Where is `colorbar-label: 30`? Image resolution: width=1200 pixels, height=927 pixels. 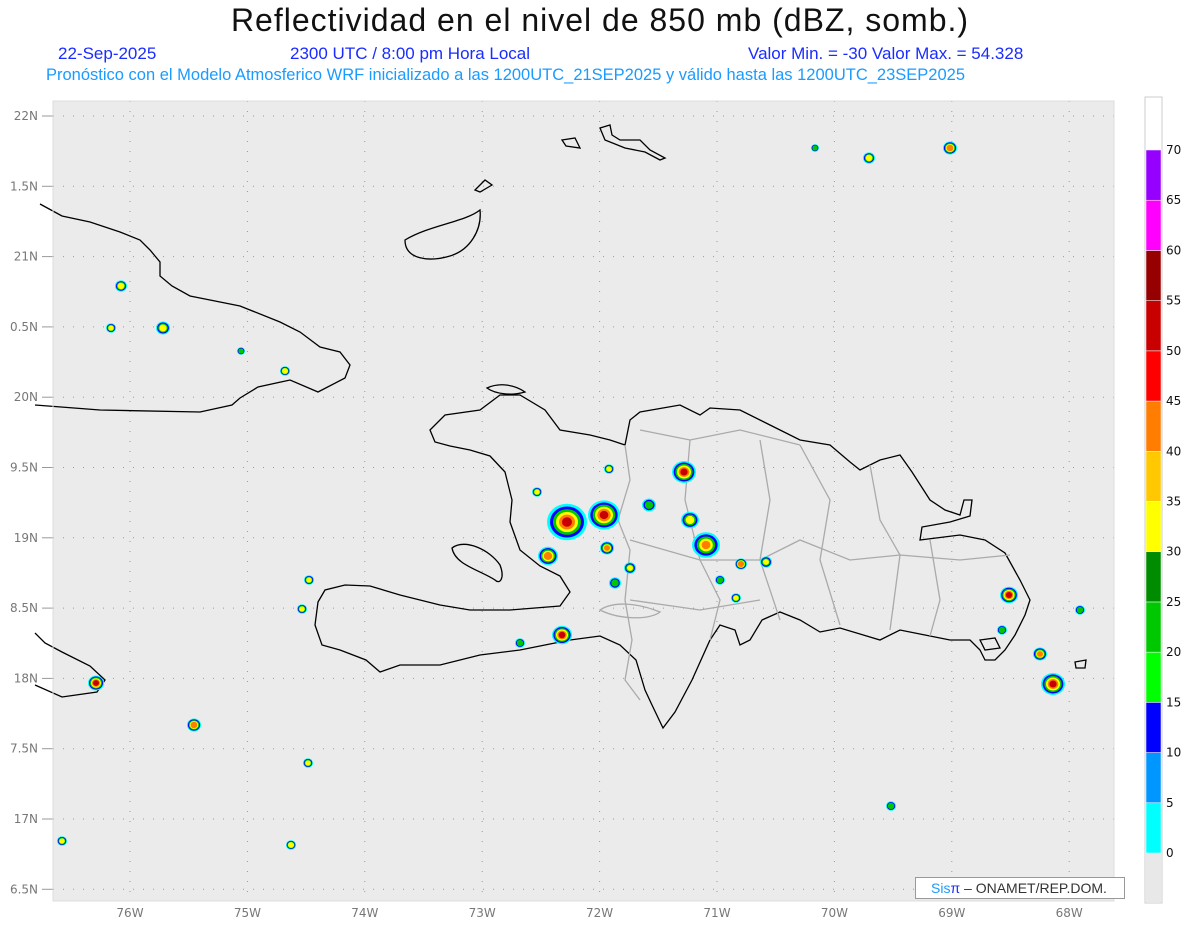 colorbar-label: 30 is located at coordinates (1173, 552).